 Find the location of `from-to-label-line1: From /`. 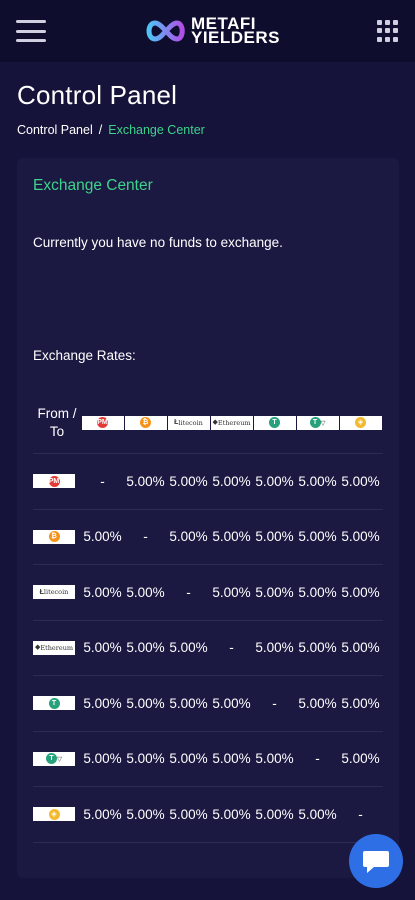

from-to-label-line1: From / is located at coordinates (57, 413).